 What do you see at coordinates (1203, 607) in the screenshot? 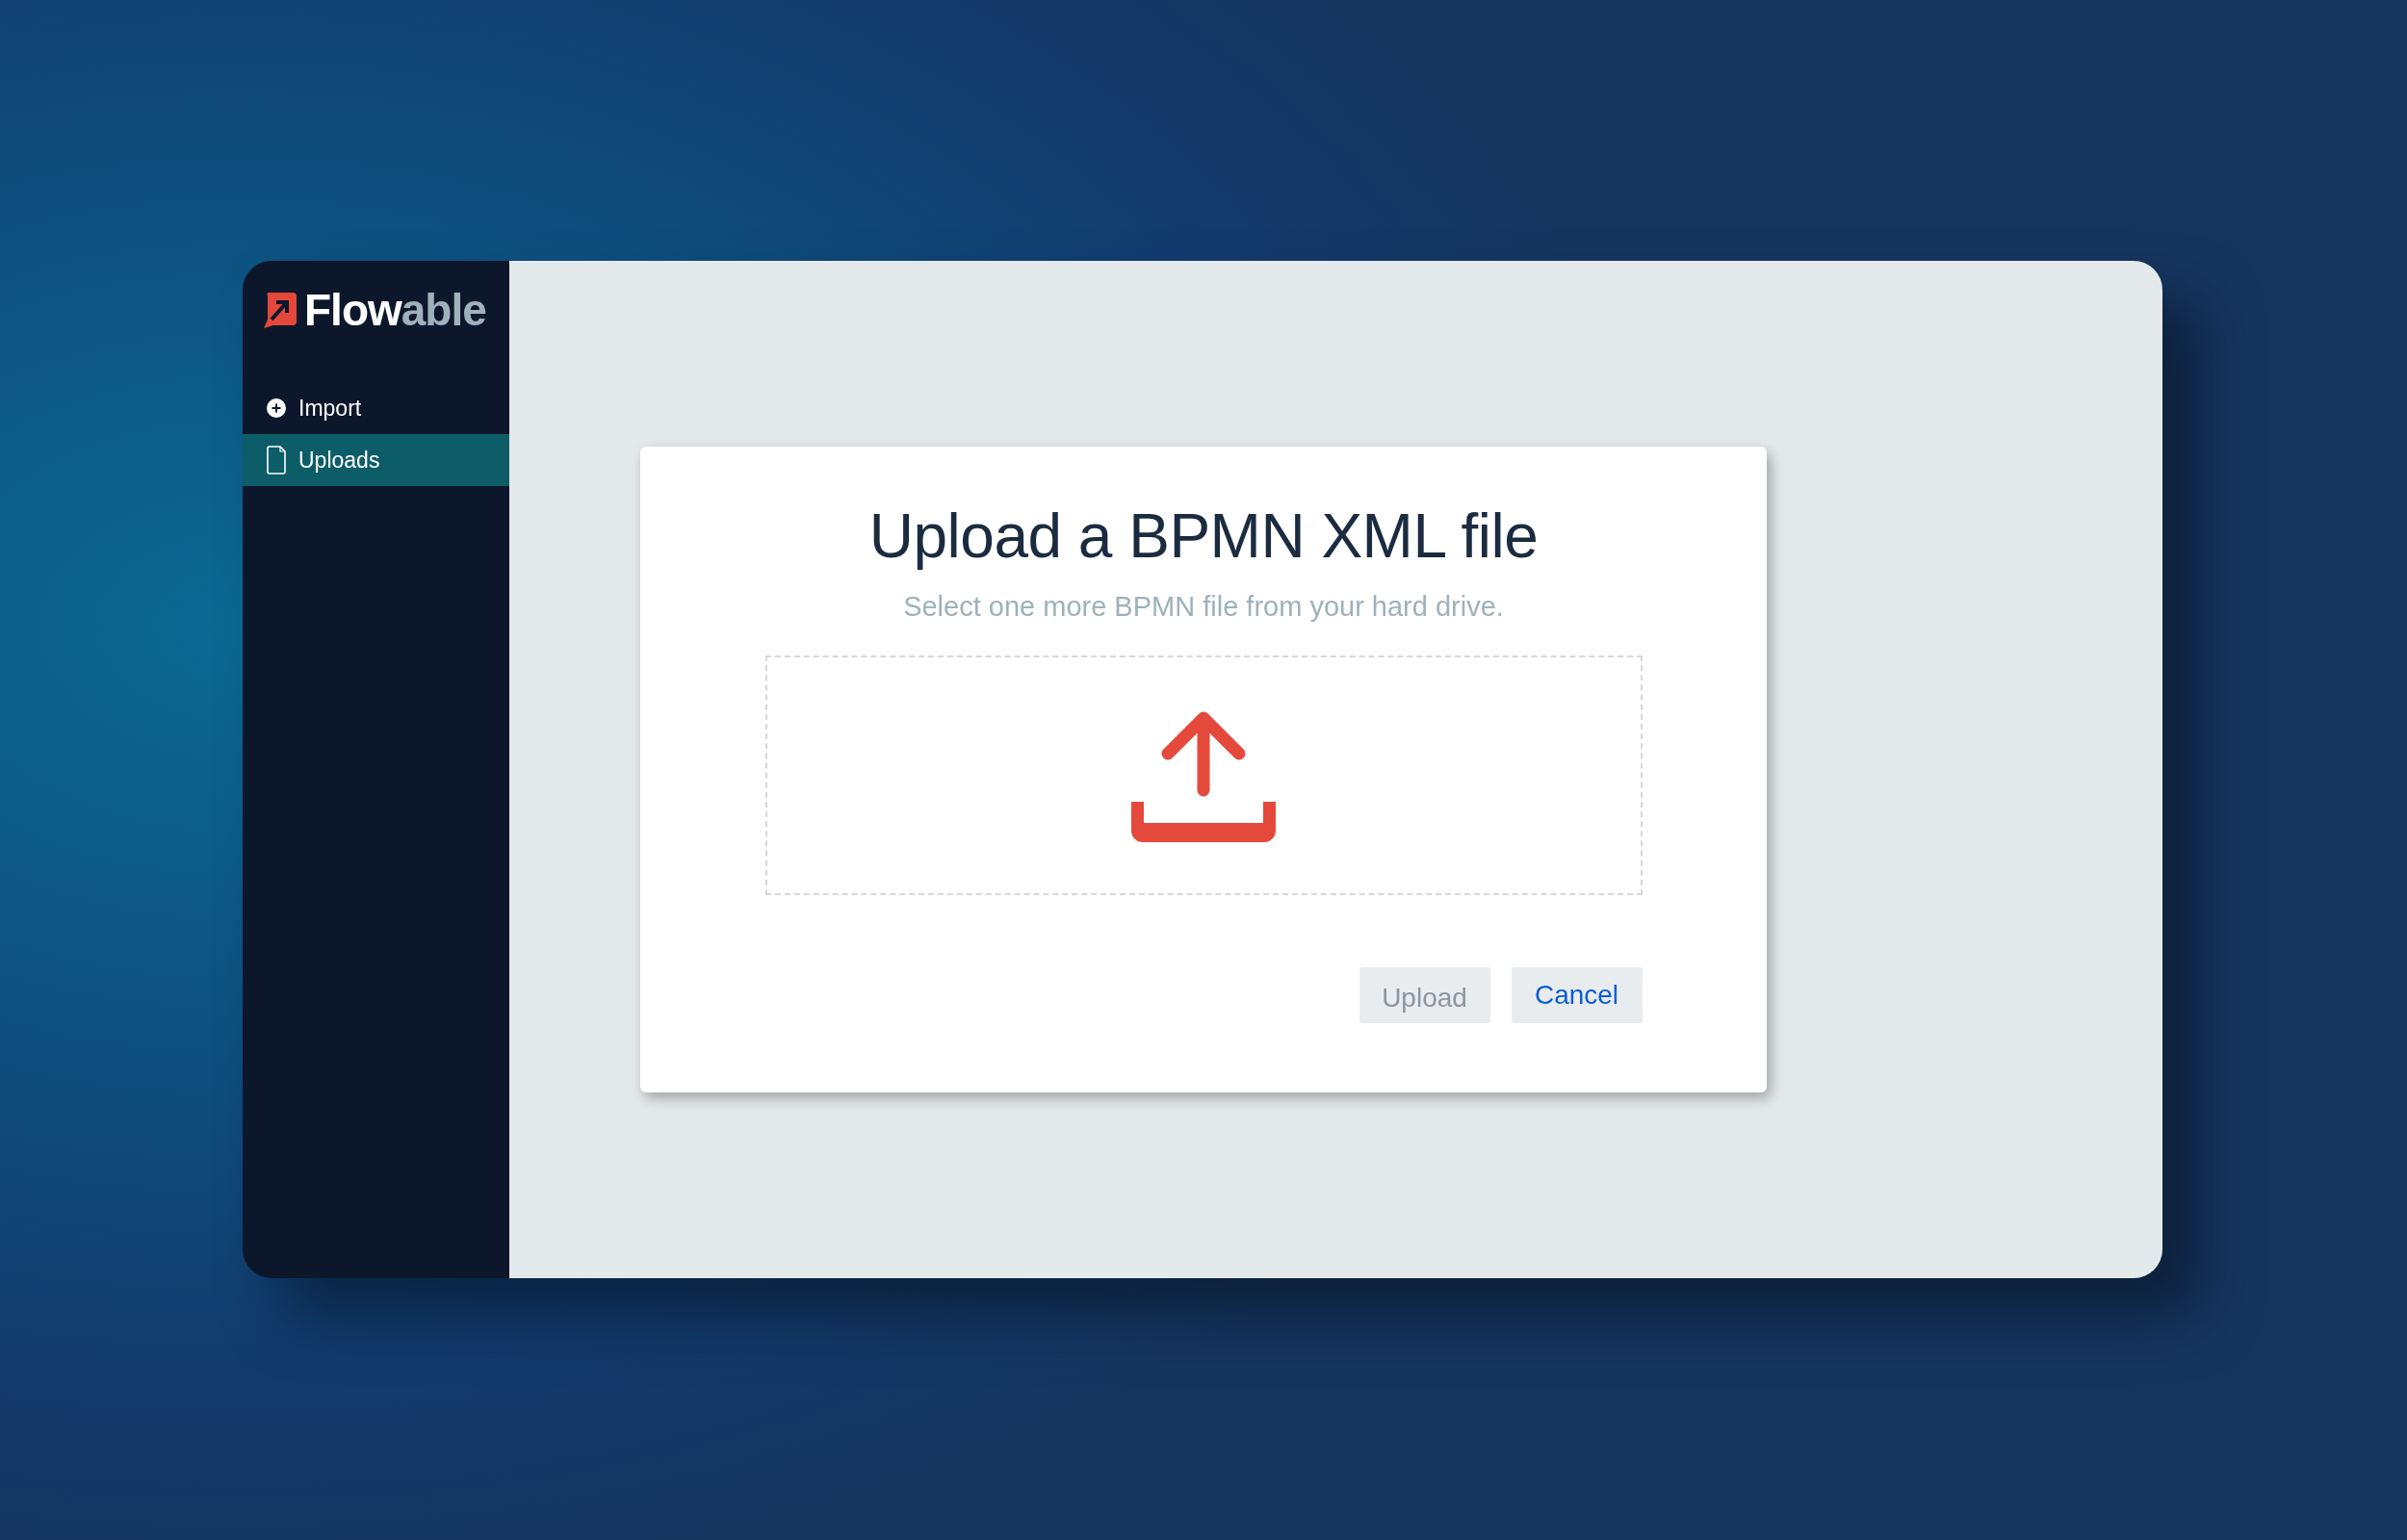
I see `dialog-subtitle: Select one more BPMN file from your hard drive.` at bounding box center [1203, 607].